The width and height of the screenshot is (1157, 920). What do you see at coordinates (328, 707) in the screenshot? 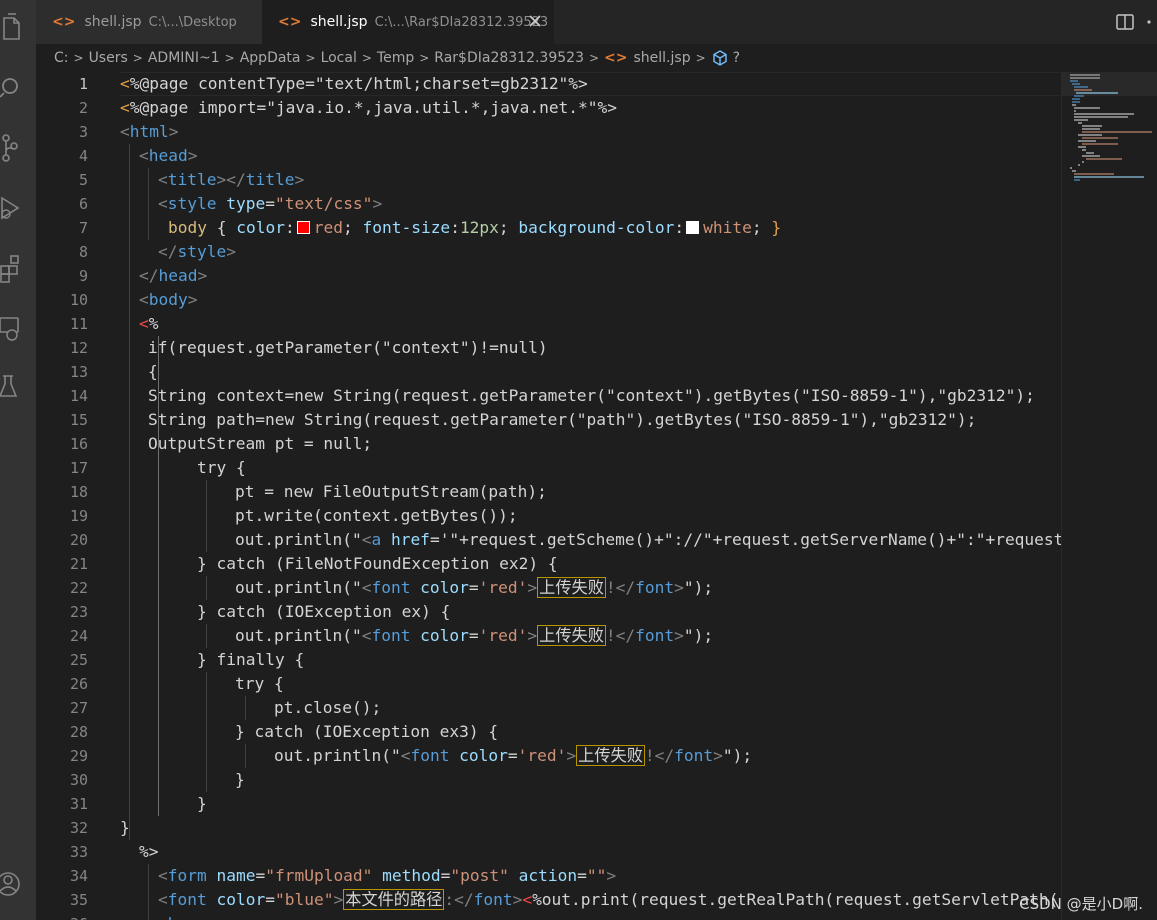
I see `code-line-27: pt.close();` at bounding box center [328, 707].